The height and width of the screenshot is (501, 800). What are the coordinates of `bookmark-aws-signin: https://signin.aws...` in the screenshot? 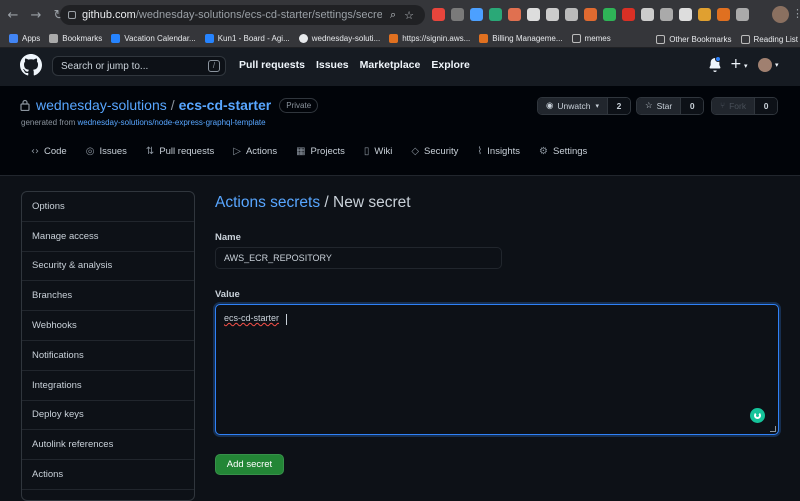 It's located at (429, 38).